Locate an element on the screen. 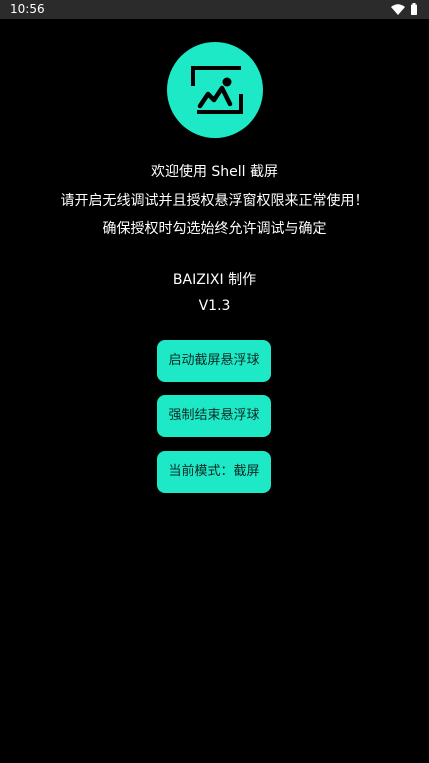 This screenshot has width=429, height=763. version-label: V1.3 is located at coordinates (214, 306).